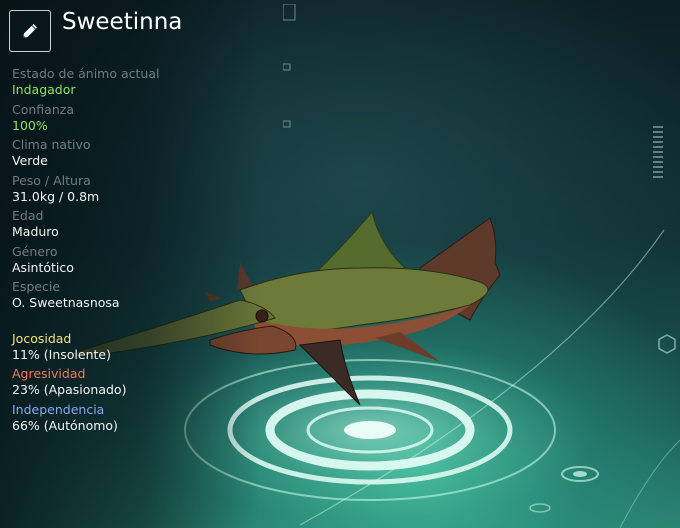 Image resolution: width=680 pixels, height=528 pixels. Describe the element at coordinates (658, 152) in the screenshot. I see `signal-bars-icon` at that location.